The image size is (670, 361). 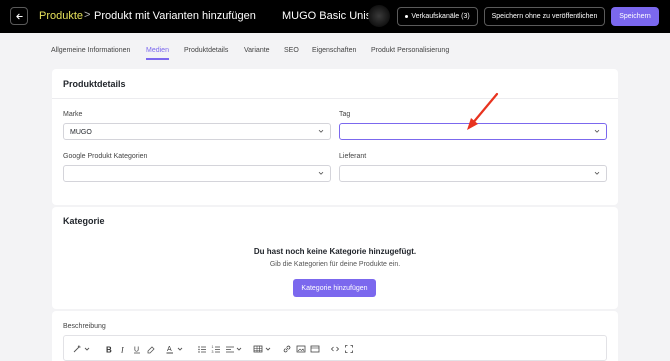 I want to click on eraser-icon, so click(x=151, y=349).